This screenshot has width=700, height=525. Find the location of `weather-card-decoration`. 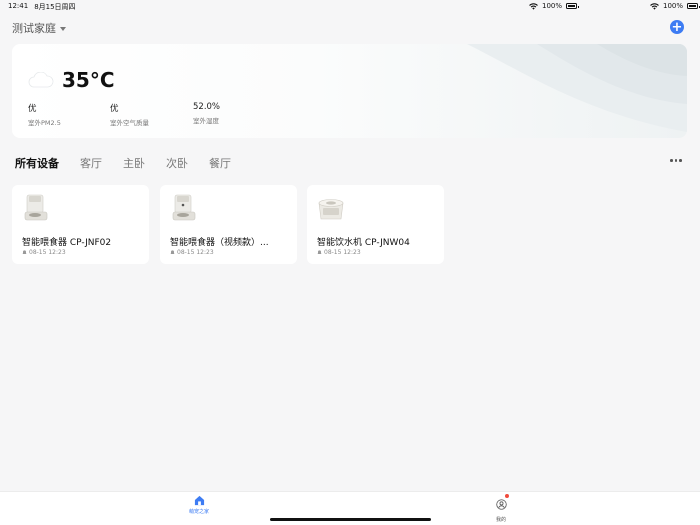

weather-card-decoration is located at coordinates (577, 88).